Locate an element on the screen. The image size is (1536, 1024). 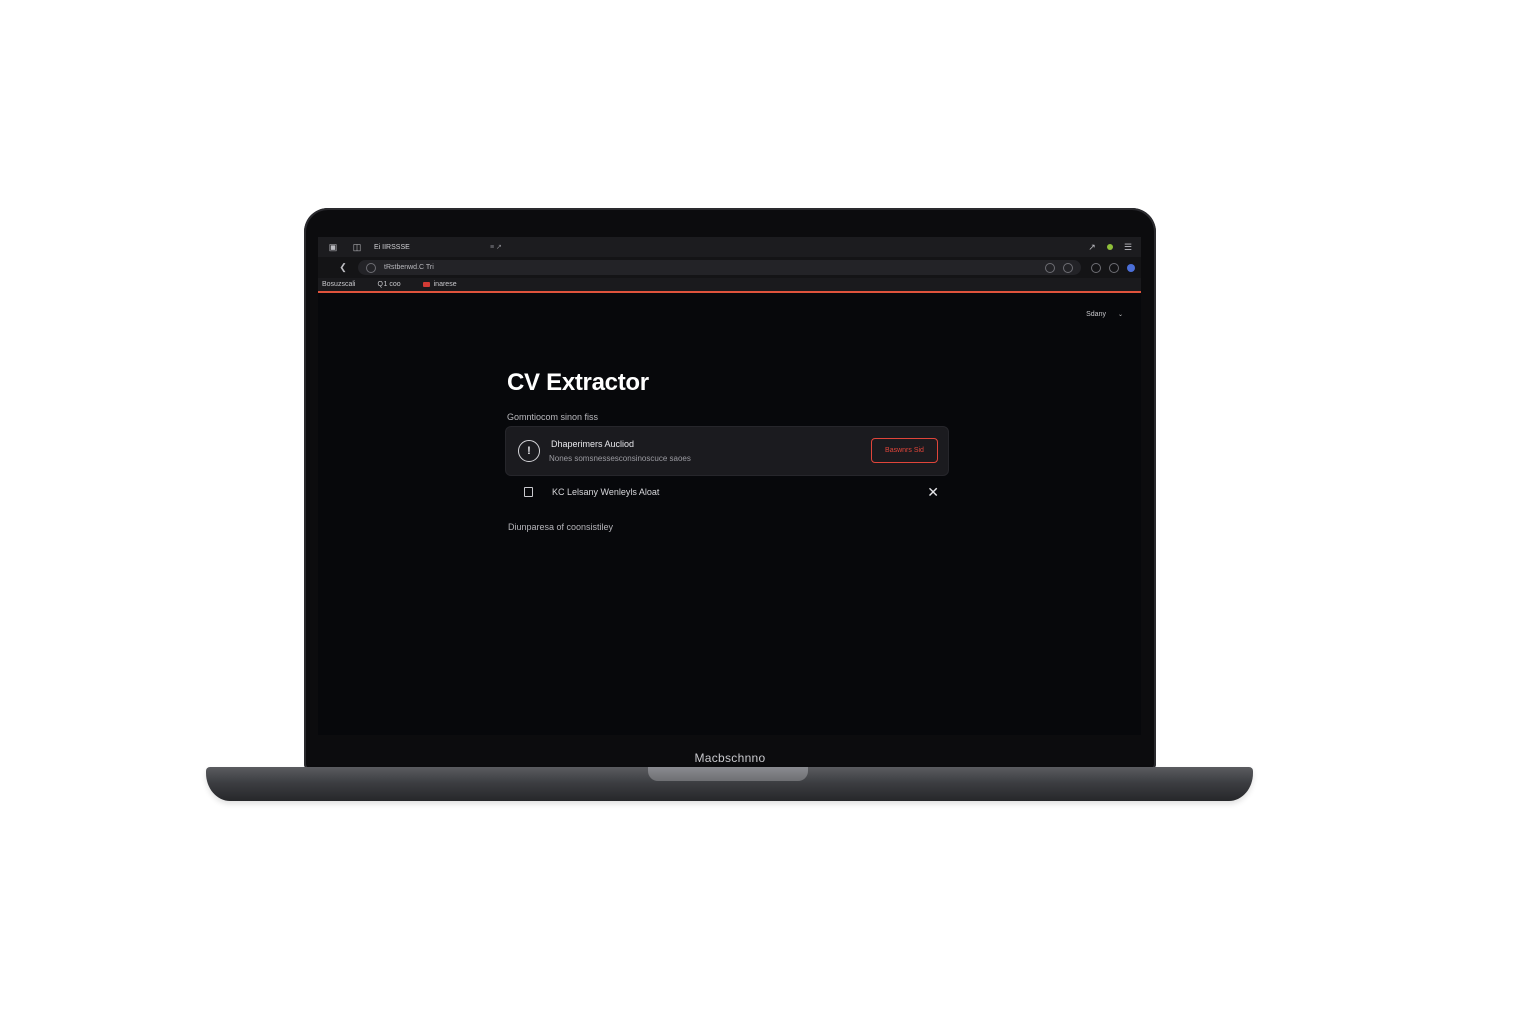
profile-icon is located at coordinates (1131, 267).